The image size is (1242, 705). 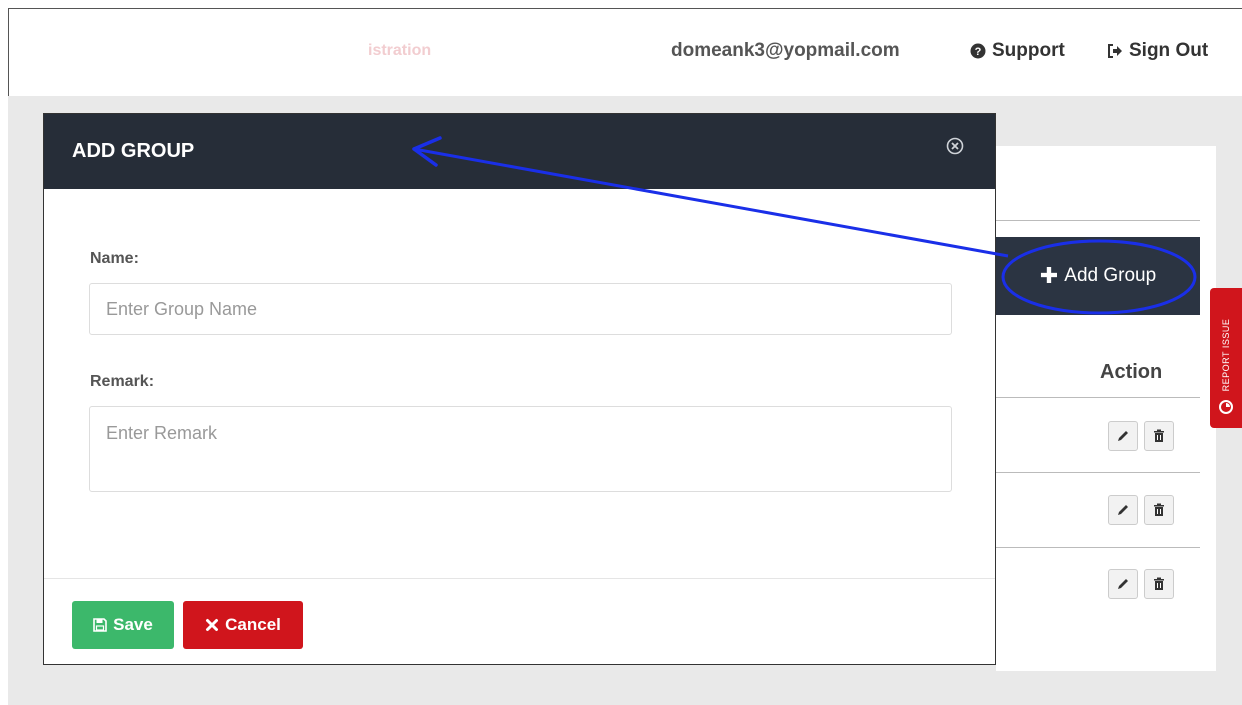 What do you see at coordinates (1028, 50) in the screenshot?
I see `support-label: Support` at bounding box center [1028, 50].